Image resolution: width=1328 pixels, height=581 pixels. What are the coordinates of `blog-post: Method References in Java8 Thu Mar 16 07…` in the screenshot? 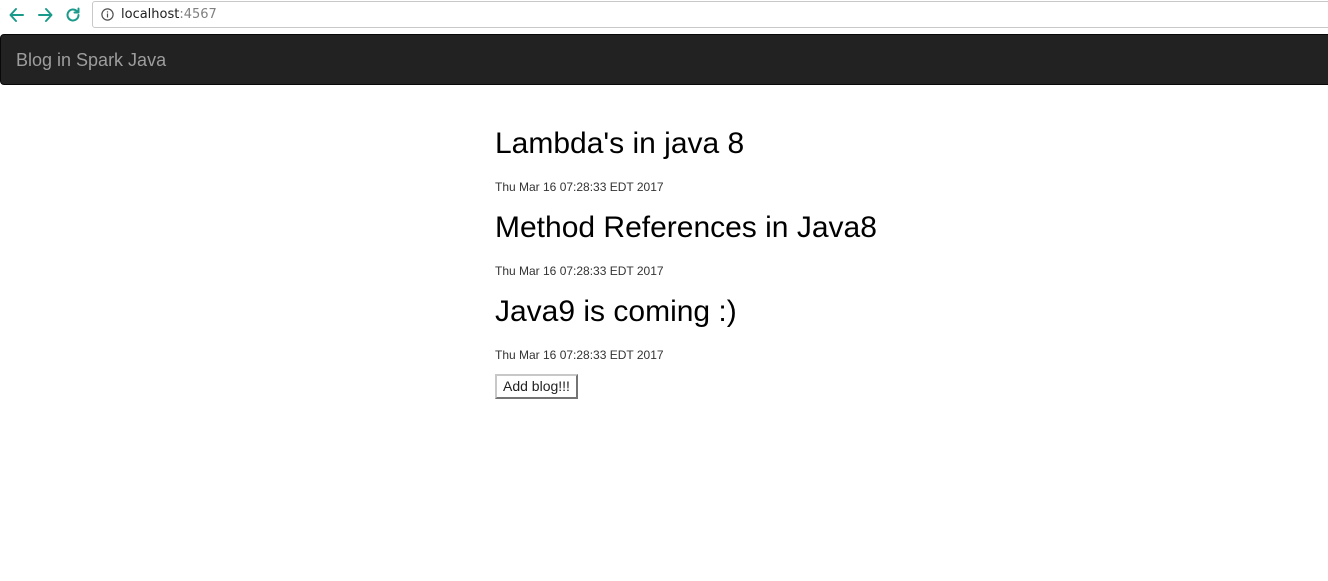 It's located at (845, 246).